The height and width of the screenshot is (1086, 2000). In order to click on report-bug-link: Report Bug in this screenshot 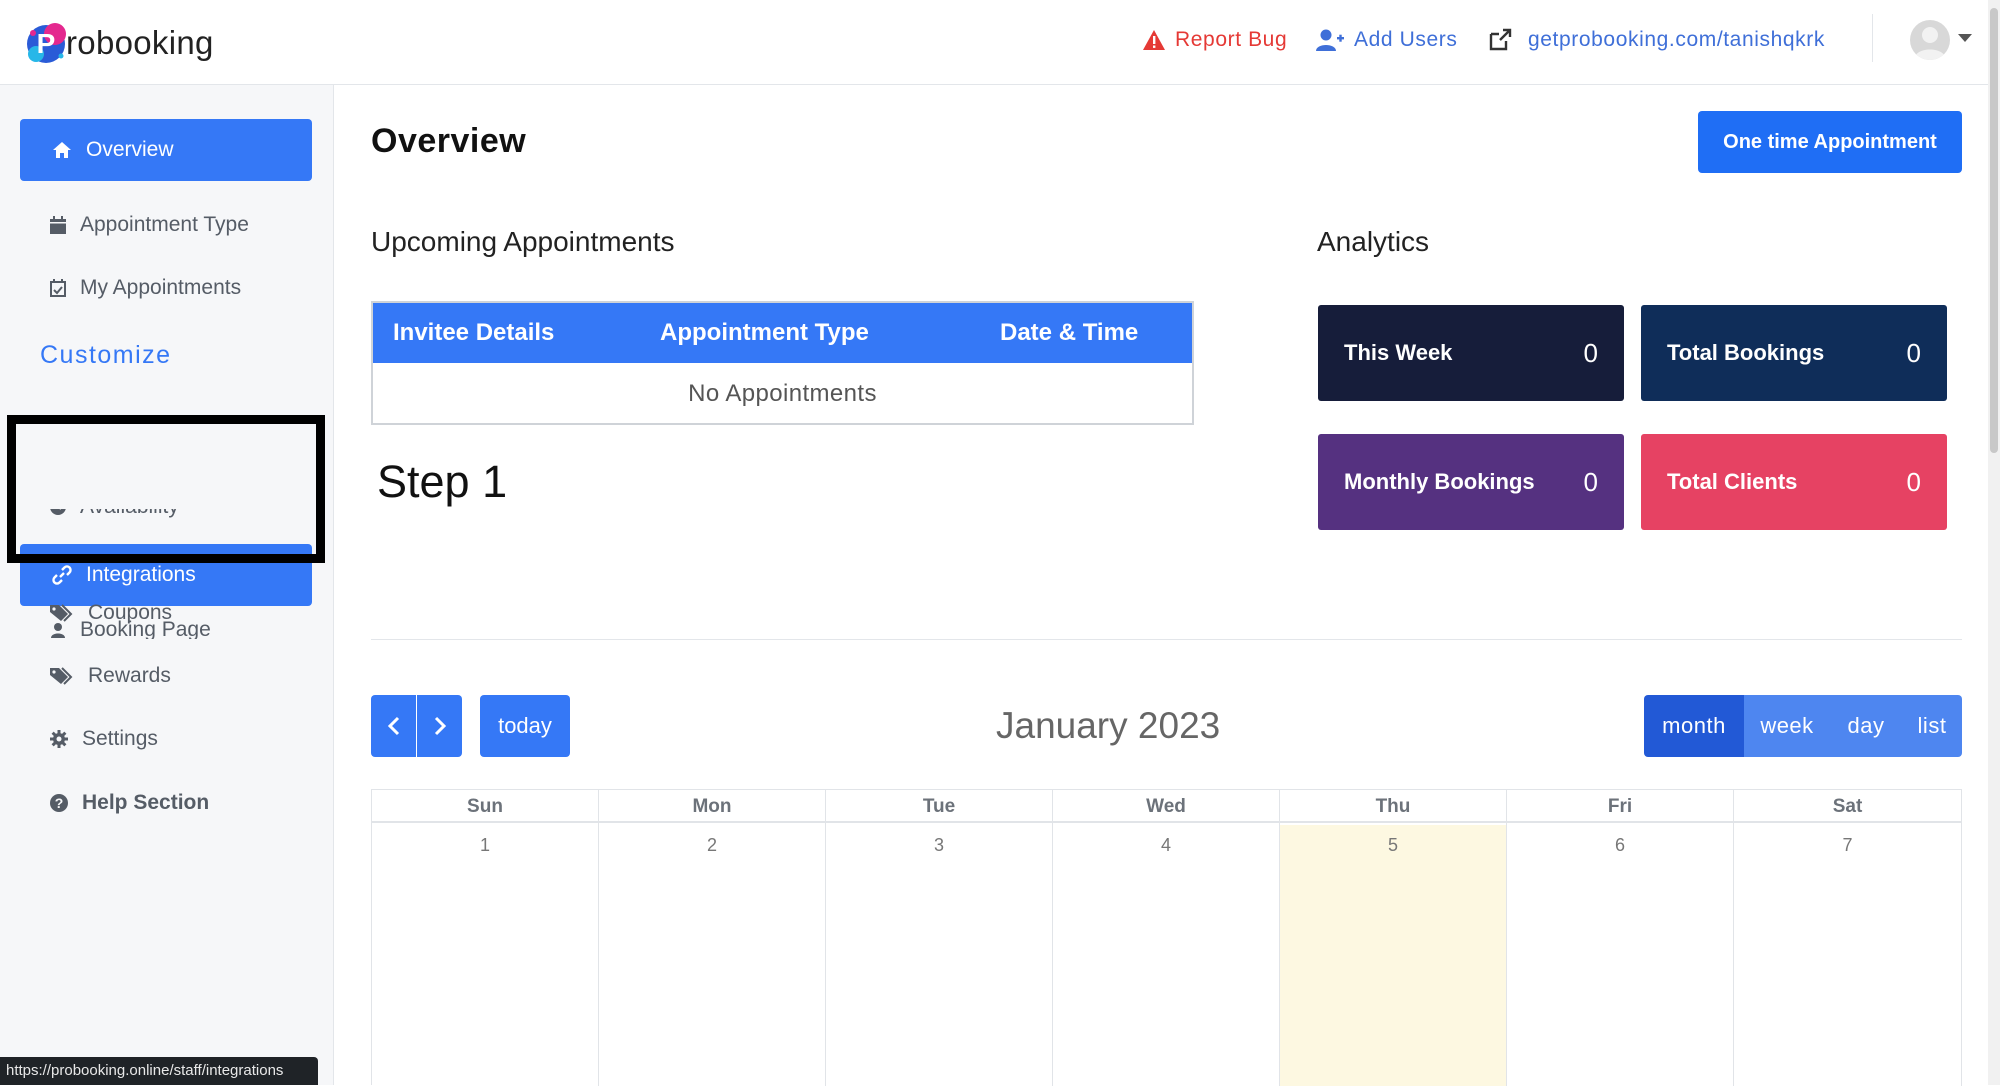, I will do `click(1215, 40)`.